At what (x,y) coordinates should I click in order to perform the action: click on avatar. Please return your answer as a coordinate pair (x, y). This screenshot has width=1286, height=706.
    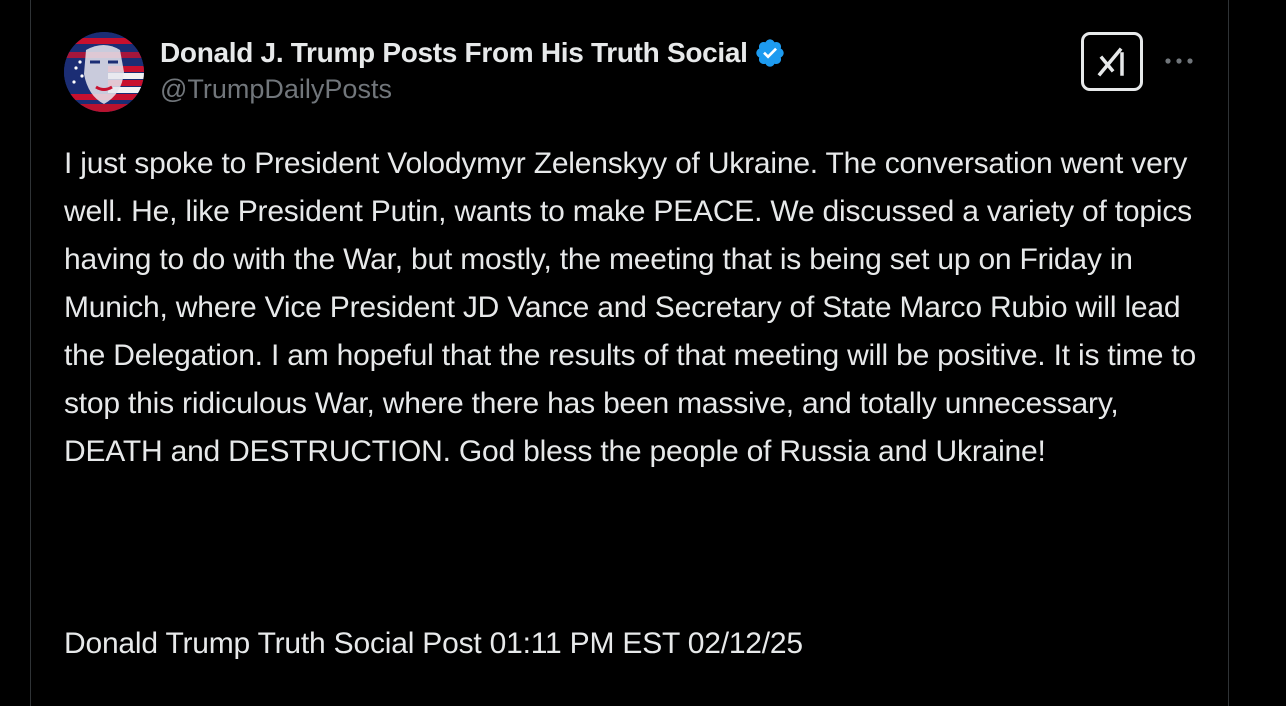
    Looking at the image, I should click on (104, 72).